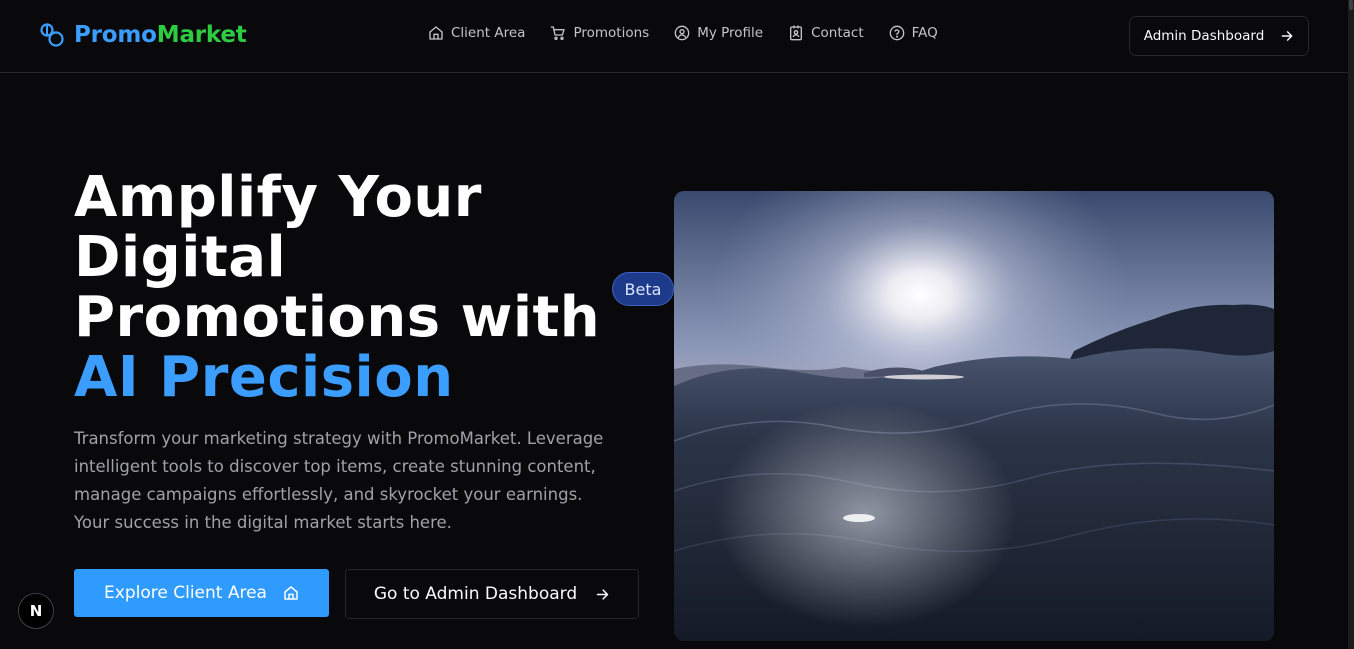  What do you see at coordinates (682, 33) in the screenshot?
I see `user-circle-icon` at bounding box center [682, 33].